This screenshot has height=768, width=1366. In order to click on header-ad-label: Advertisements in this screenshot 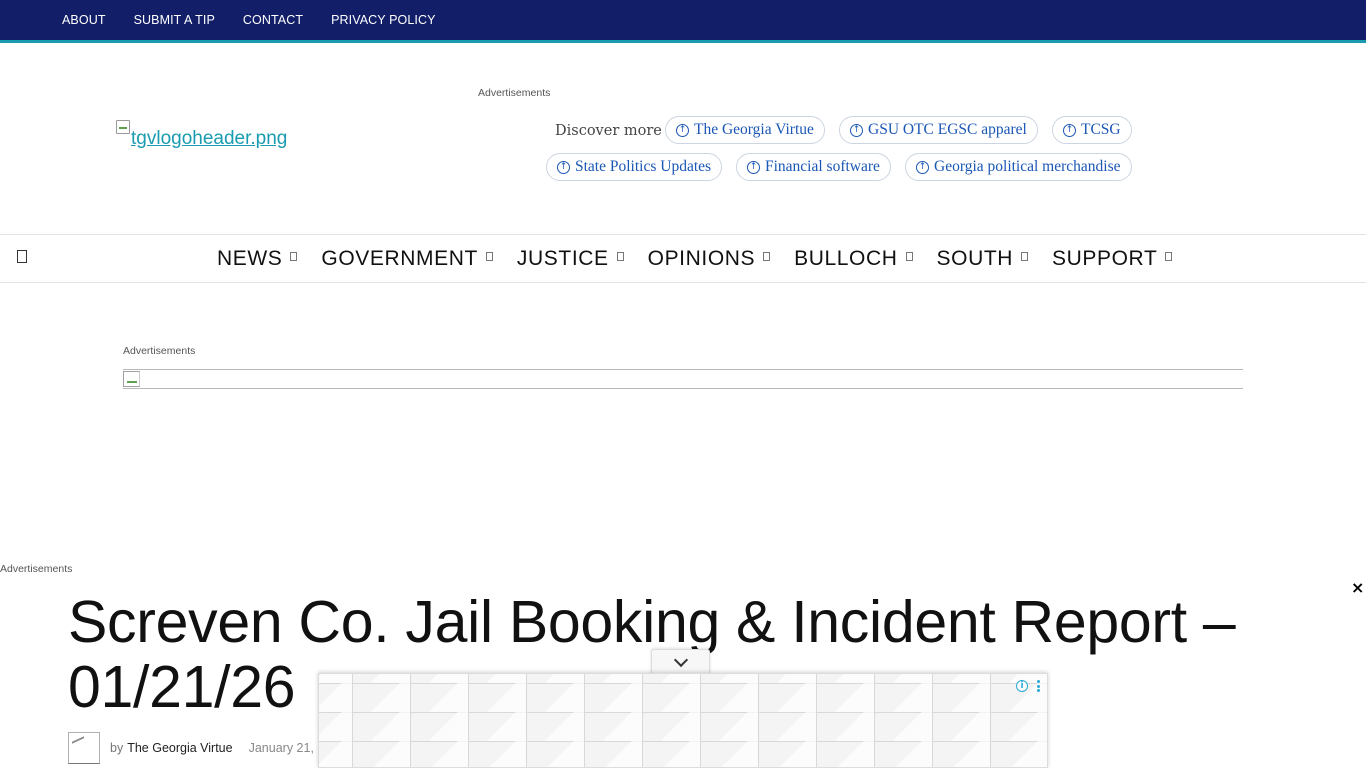, I will do `click(514, 93)`.